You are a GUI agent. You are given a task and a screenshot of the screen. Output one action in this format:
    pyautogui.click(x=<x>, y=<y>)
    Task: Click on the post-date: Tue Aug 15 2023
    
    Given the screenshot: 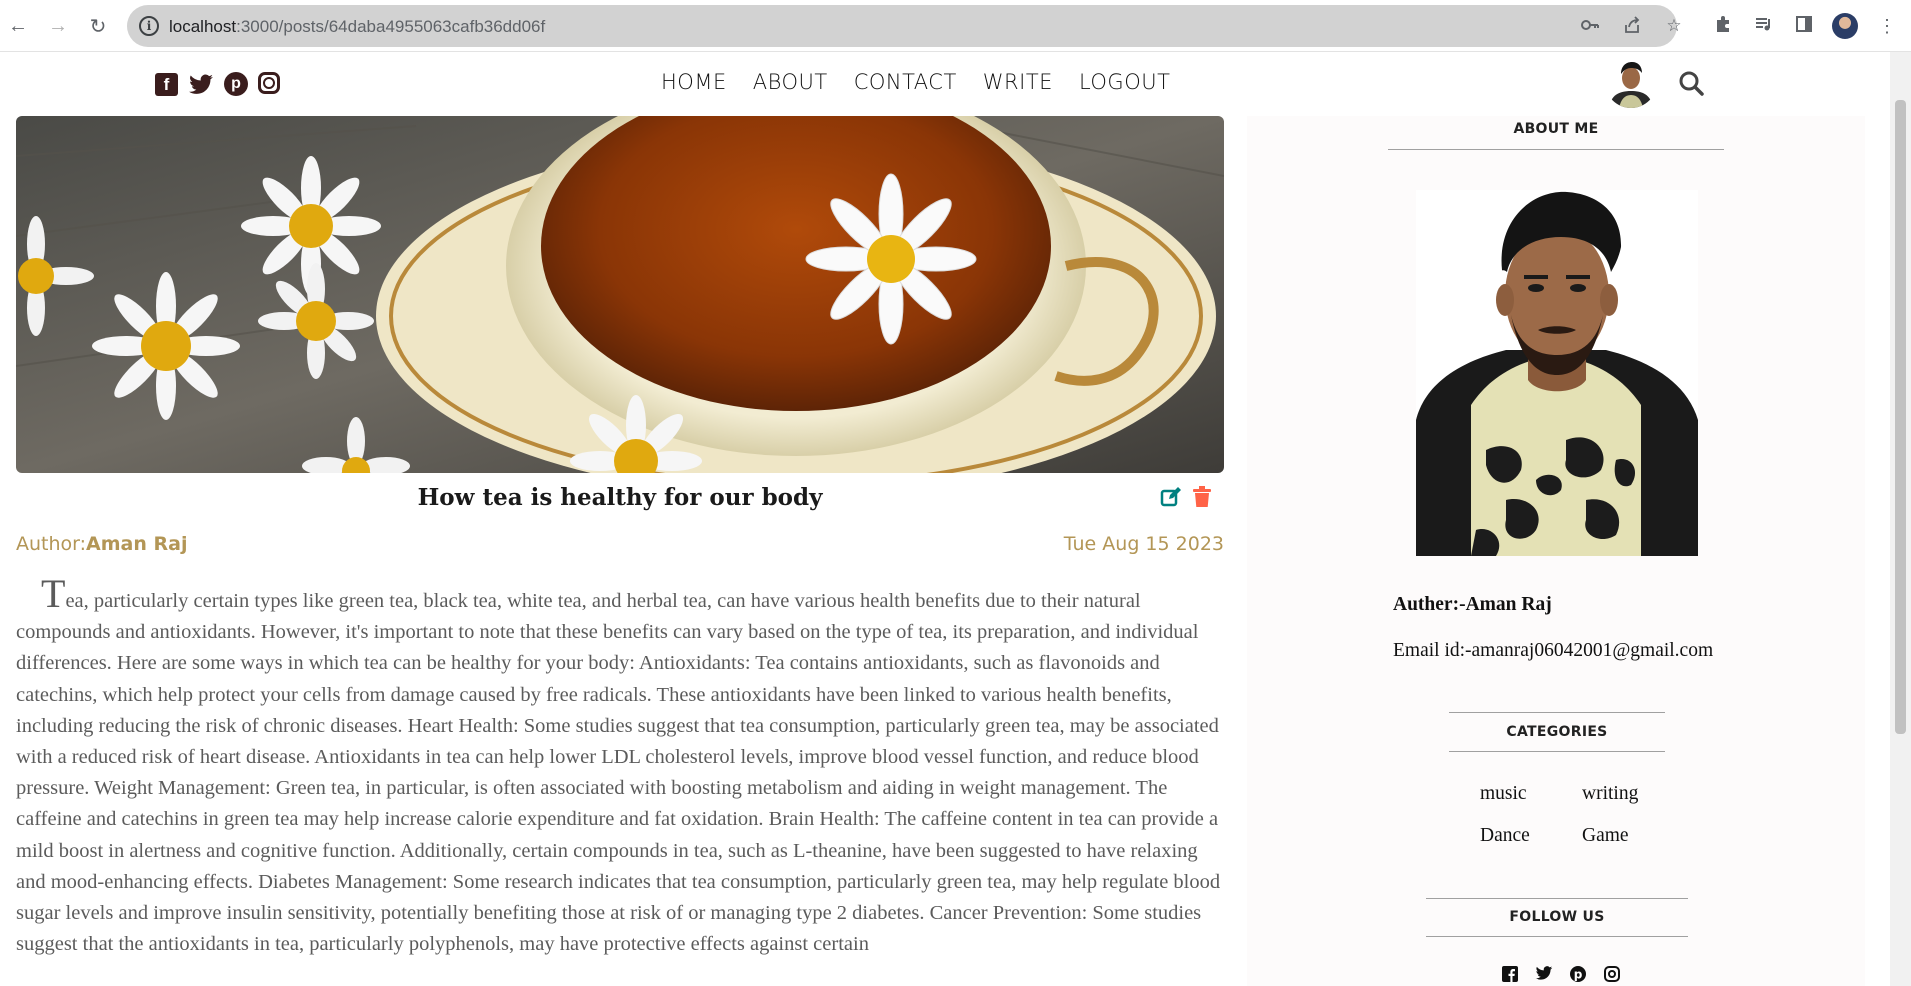 What is the action you would take?
    pyautogui.click(x=1143, y=544)
    